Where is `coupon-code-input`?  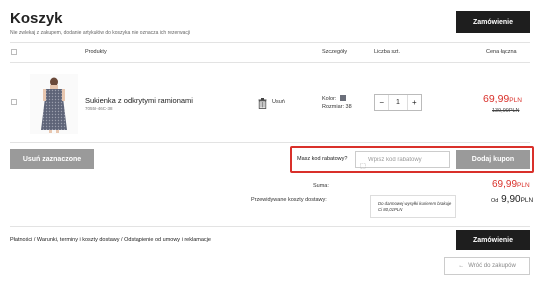 coupon-code-input is located at coordinates (402, 159).